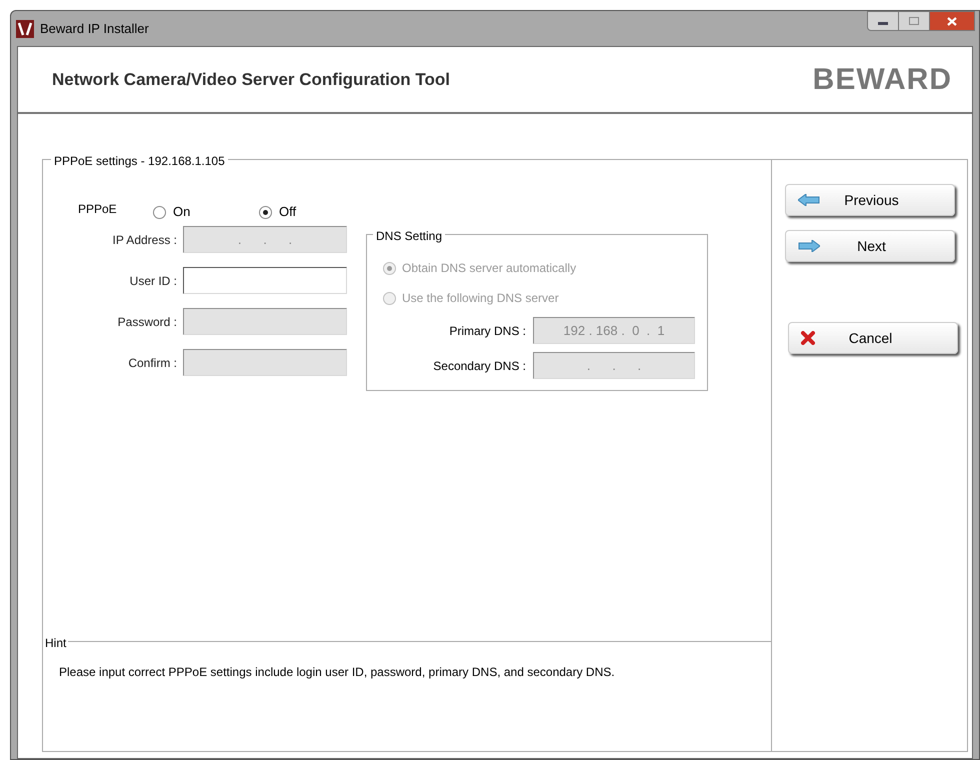  I want to click on brand-logo: BEWARD, so click(882, 80).